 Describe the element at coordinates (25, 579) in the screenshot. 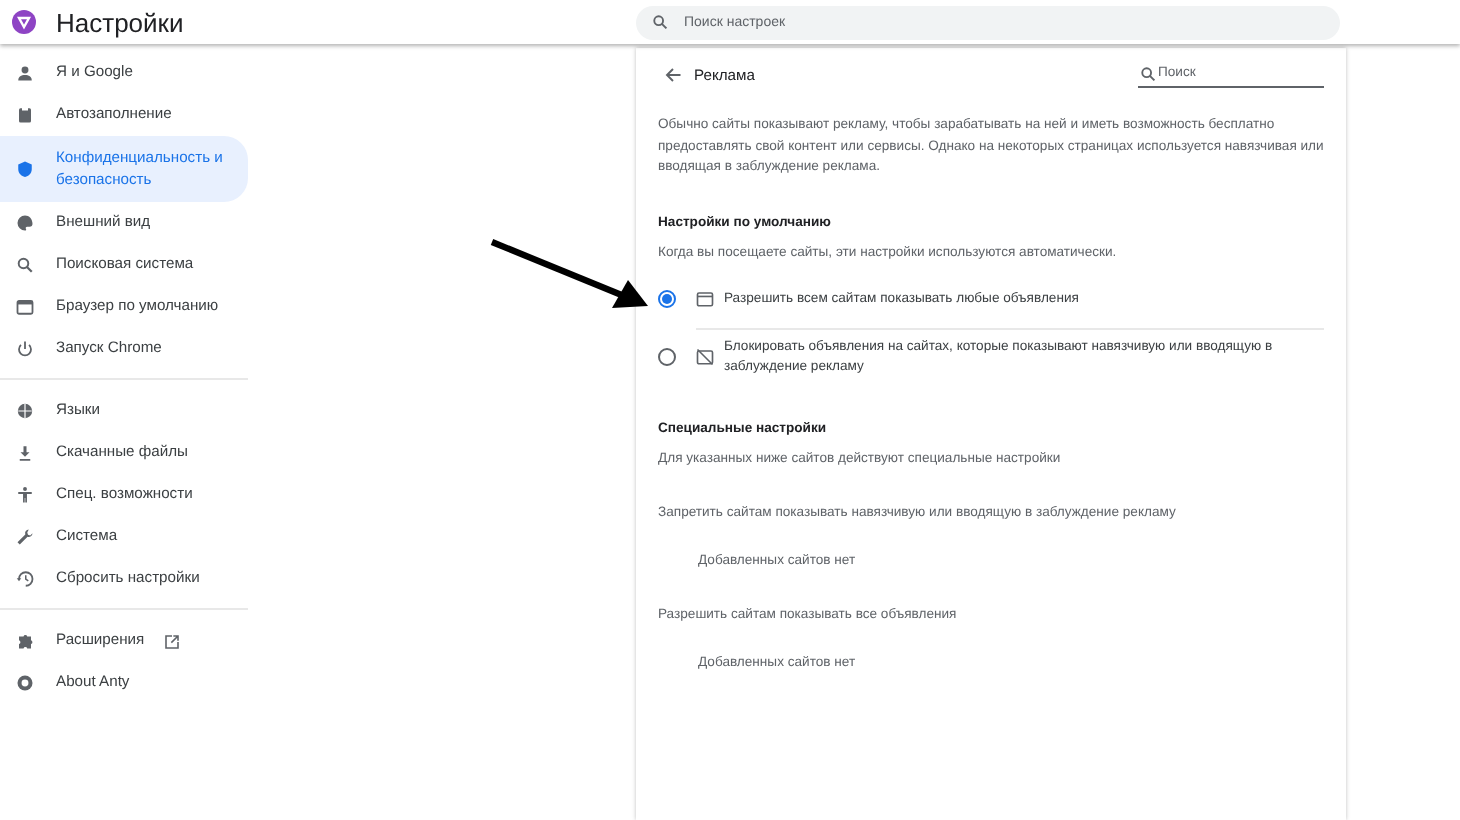

I see `history-icon` at that location.